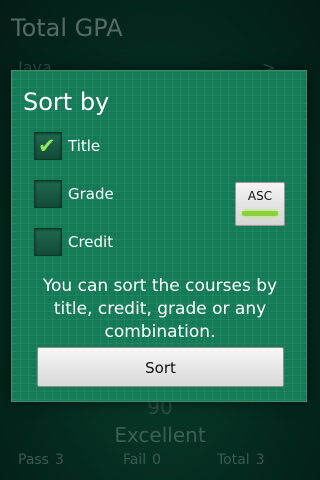 This screenshot has width=320, height=480. Describe the element at coordinates (66, 102) in the screenshot. I see `dialog-title: Sort by` at that location.